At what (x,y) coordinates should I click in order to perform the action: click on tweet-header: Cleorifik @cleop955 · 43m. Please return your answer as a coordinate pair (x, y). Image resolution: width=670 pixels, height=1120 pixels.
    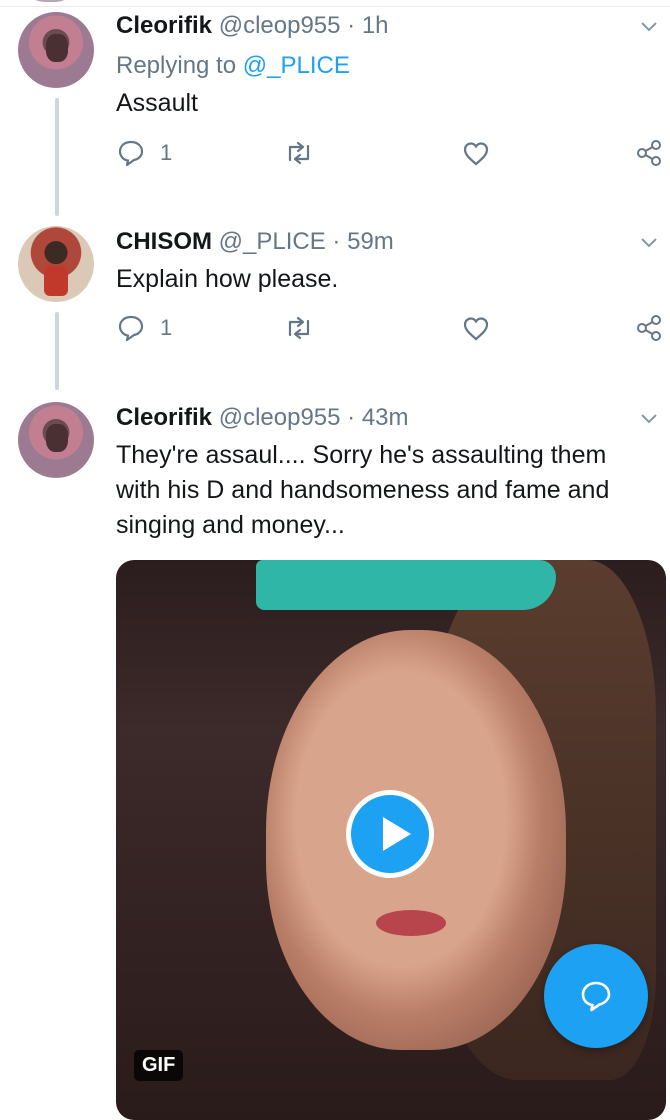
    Looking at the image, I should click on (262, 418).